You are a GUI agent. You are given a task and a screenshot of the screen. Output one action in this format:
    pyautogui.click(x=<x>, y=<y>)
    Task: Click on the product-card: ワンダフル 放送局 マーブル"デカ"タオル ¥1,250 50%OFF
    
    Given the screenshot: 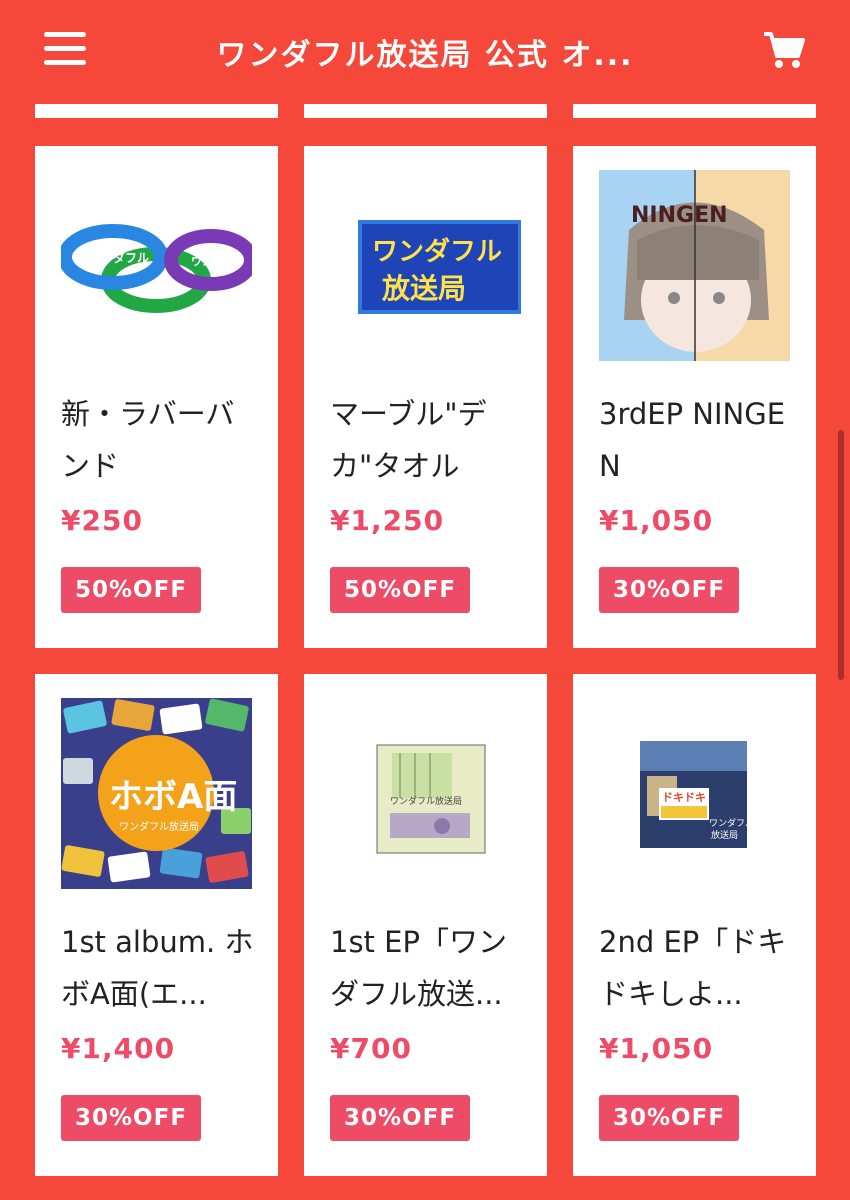 What is the action you would take?
    pyautogui.click(x=425, y=397)
    